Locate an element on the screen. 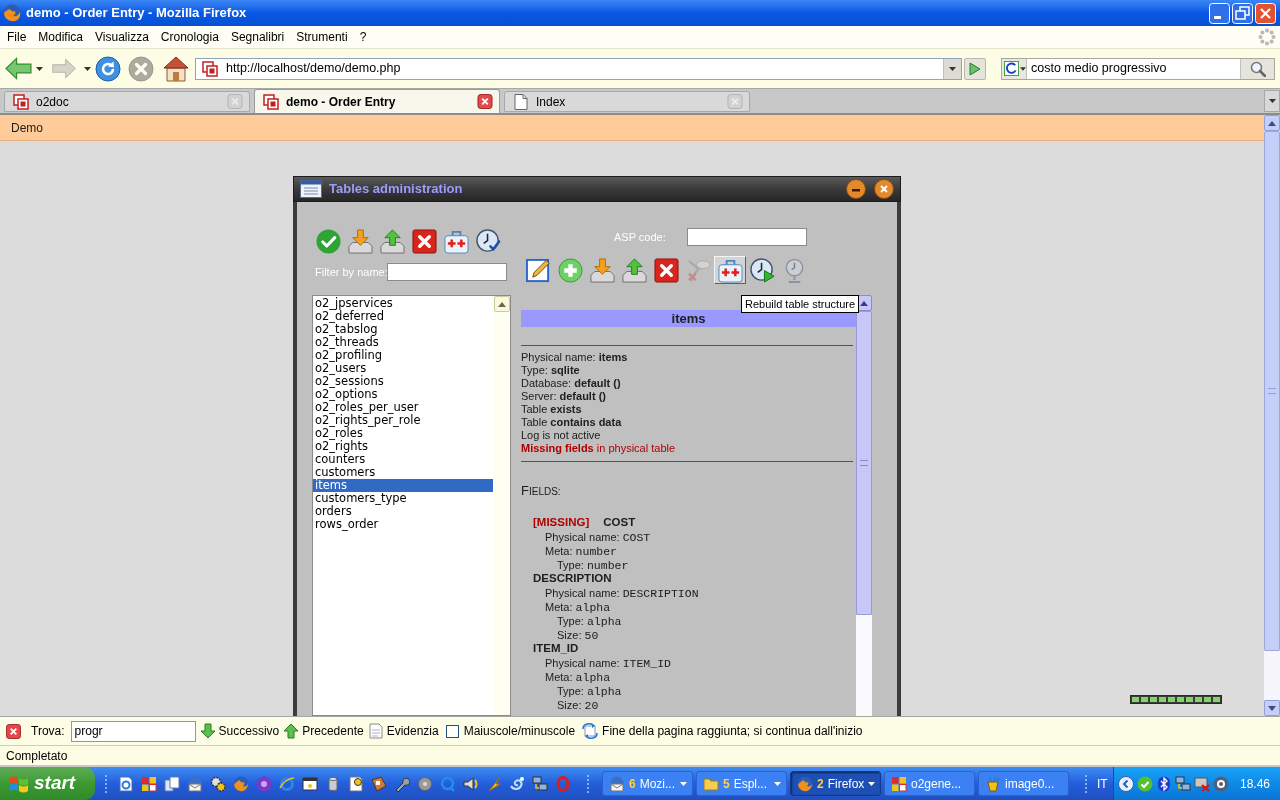 Image resolution: width=1280 pixels, height=800 pixels. cylinder-icon is located at coordinates (333, 783).